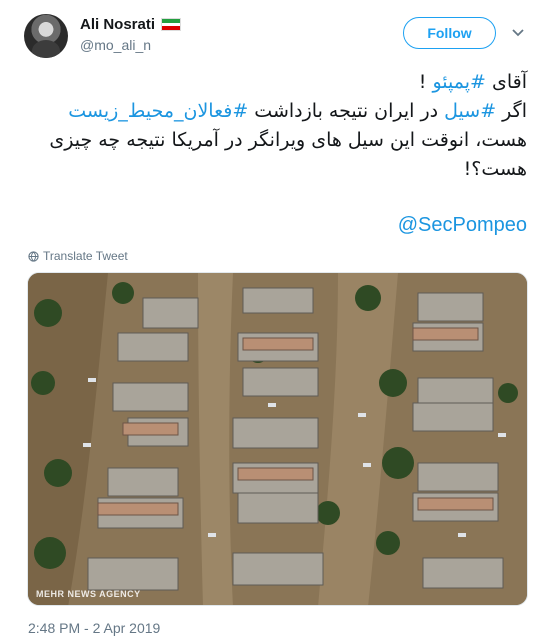  What do you see at coordinates (278, 225) in the screenshot?
I see `mention-line: @SecPompeo` at bounding box center [278, 225].